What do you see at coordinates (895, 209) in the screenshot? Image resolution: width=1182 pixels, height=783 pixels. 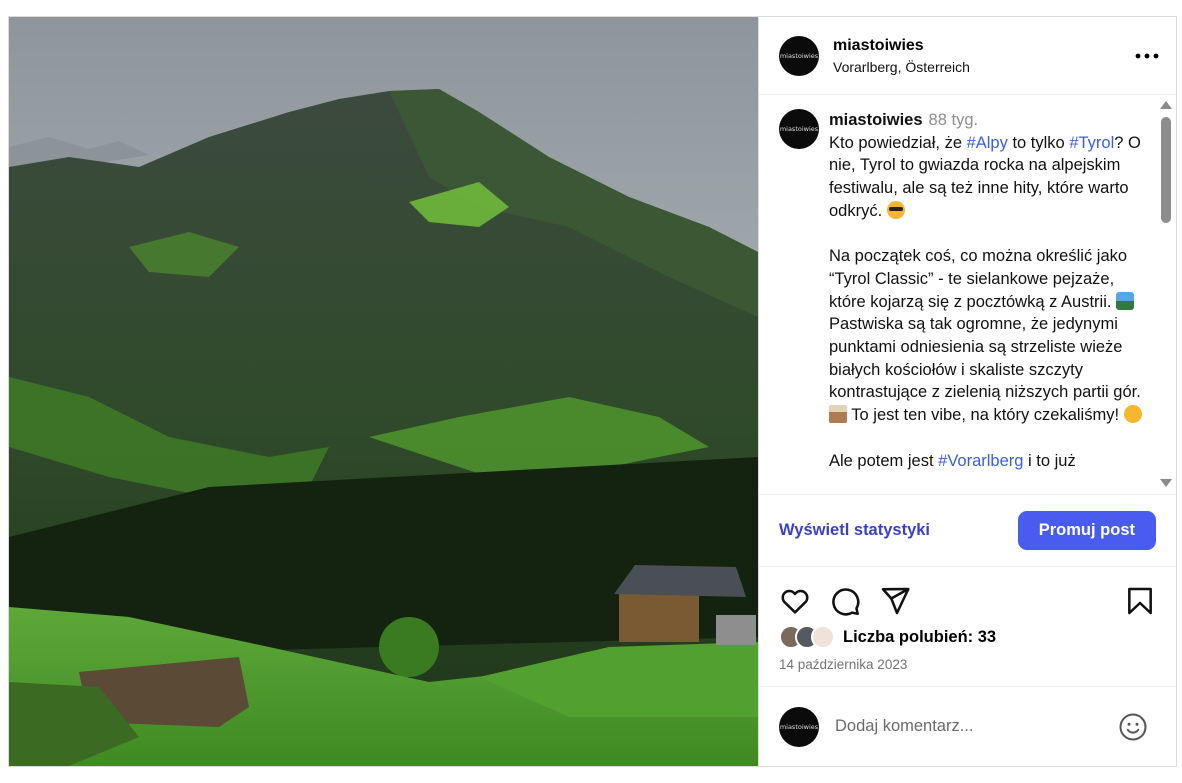 I see `sunglasses-emoji-icon` at bounding box center [895, 209].